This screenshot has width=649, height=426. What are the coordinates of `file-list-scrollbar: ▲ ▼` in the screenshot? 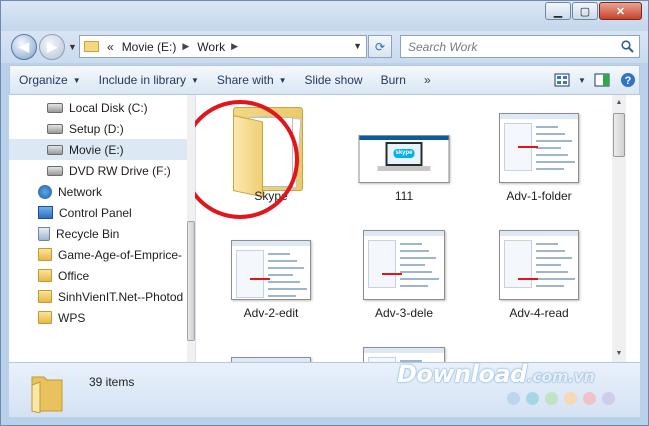 It's located at (619, 228).